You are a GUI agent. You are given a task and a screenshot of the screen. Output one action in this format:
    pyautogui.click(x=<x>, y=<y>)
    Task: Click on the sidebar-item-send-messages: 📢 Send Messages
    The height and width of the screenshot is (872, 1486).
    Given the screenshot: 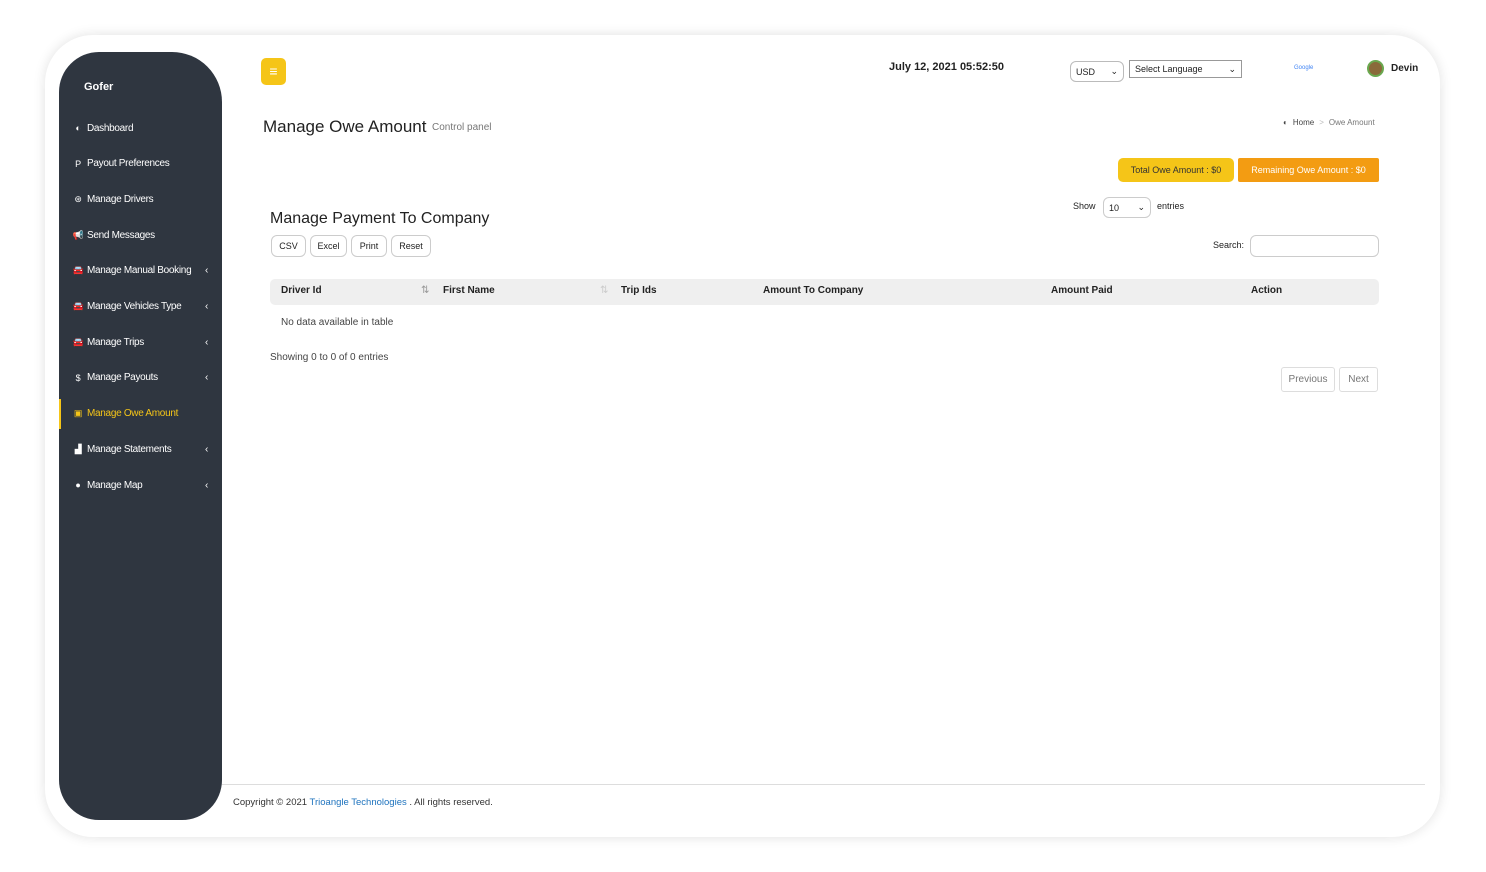 What is the action you would take?
    pyautogui.click(x=140, y=235)
    